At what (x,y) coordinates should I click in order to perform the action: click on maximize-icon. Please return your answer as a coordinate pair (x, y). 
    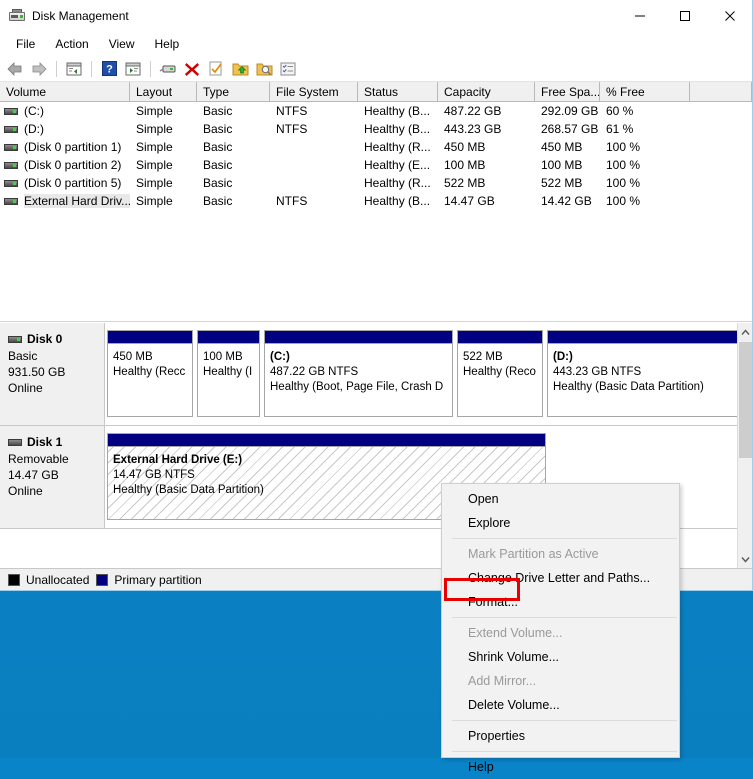
    Looking at the image, I should click on (684, 16).